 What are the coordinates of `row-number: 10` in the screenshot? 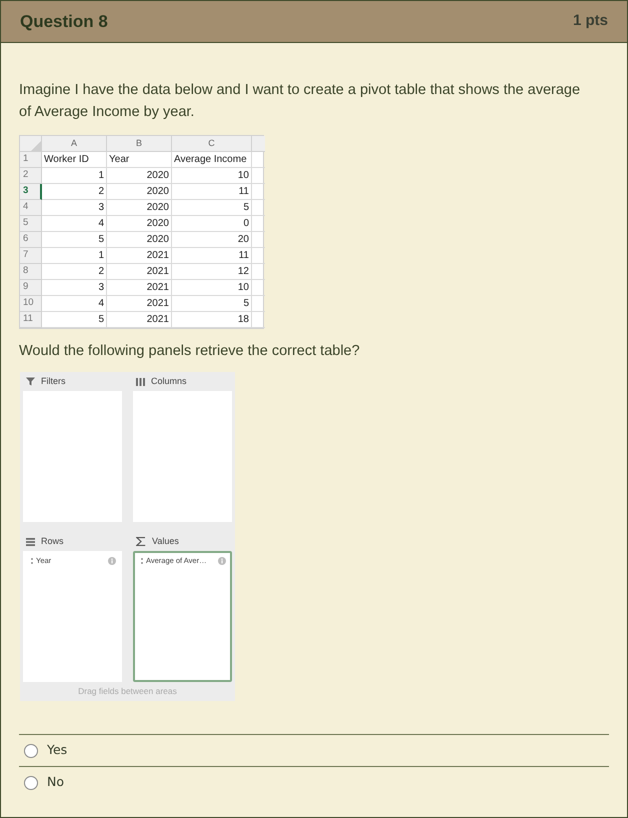 It's located at (31, 304).